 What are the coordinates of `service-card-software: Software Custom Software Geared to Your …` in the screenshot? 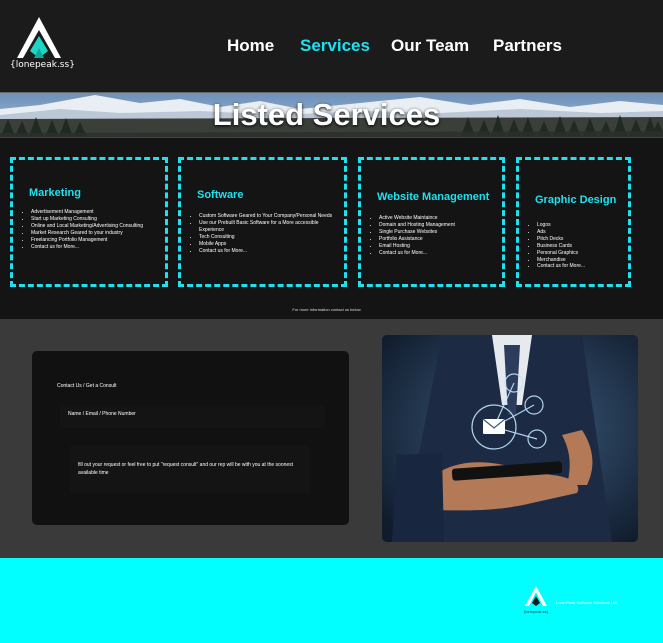 It's located at (262, 222).